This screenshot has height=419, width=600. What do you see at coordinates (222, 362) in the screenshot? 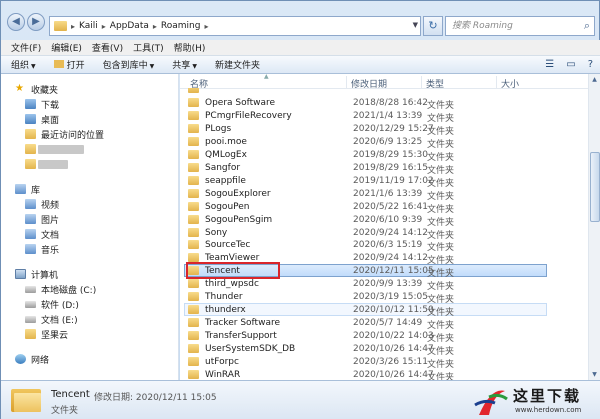
I see `file-name: utForpc` at bounding box center [222, 362].